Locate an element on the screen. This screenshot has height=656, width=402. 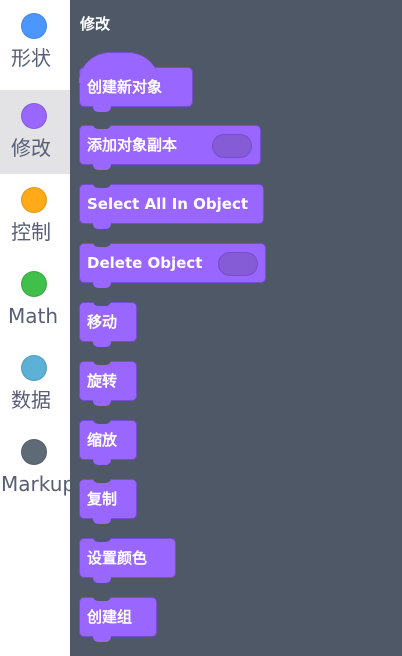
block-label: 创建组 is located at coordinates (110, 617).